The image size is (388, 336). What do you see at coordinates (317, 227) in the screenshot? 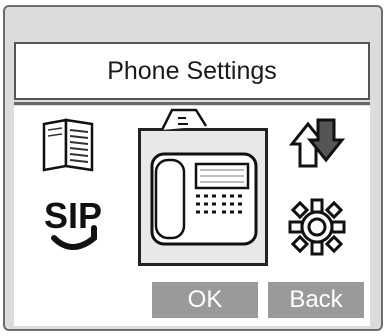
I see `gear-settings-icon` at bounding box center [317, 227].